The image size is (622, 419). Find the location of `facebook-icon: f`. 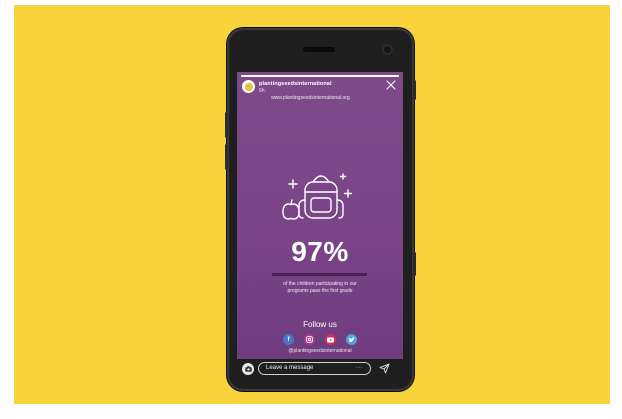

facebook-icon: f is located at coordinates (288, 339).